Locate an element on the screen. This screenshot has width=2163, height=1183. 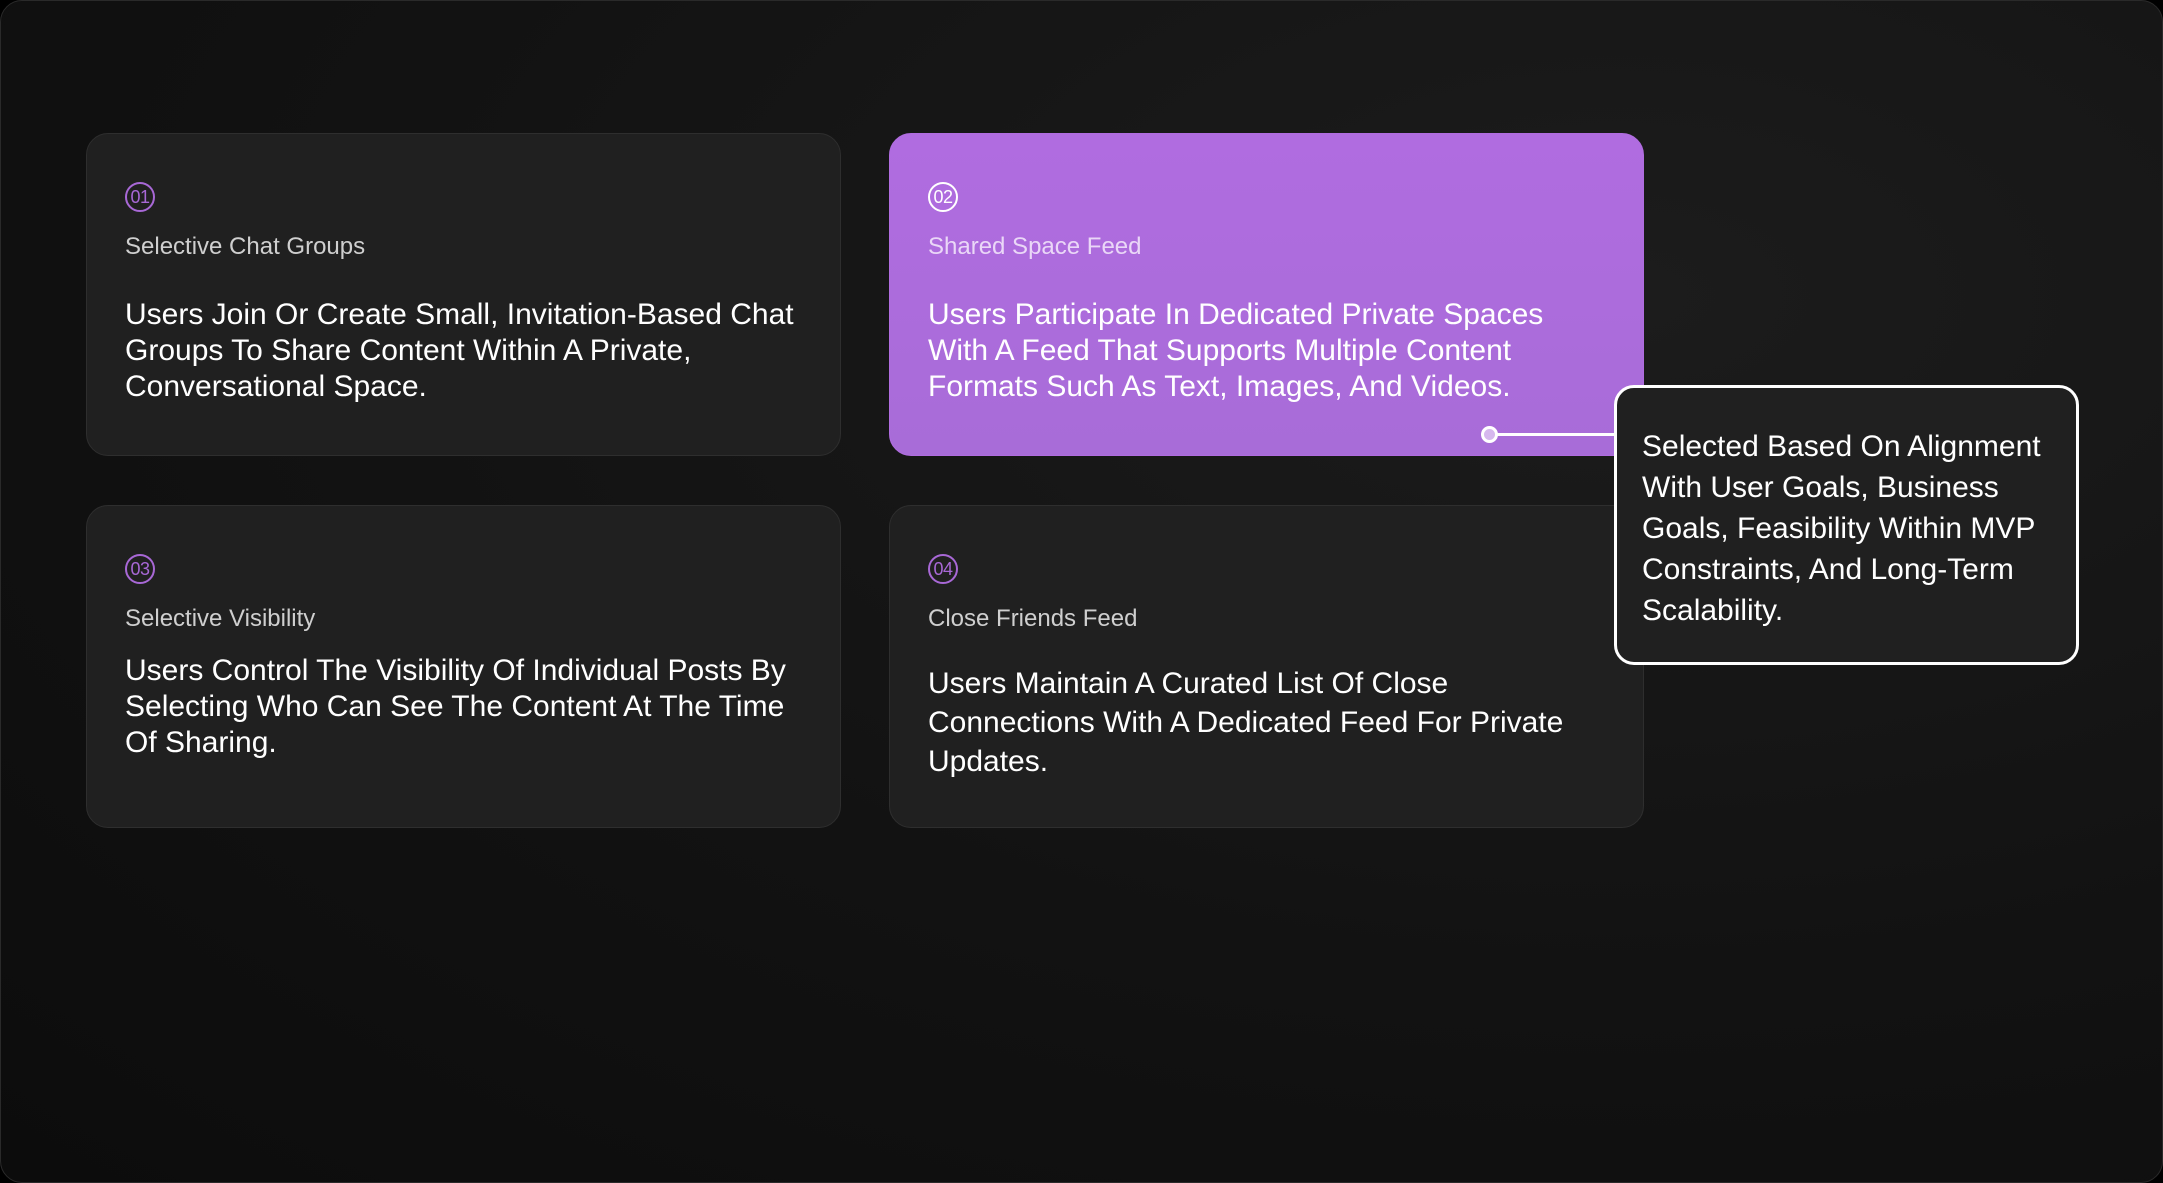
card-number-badge: 01 is located at coordinates (140, 197).